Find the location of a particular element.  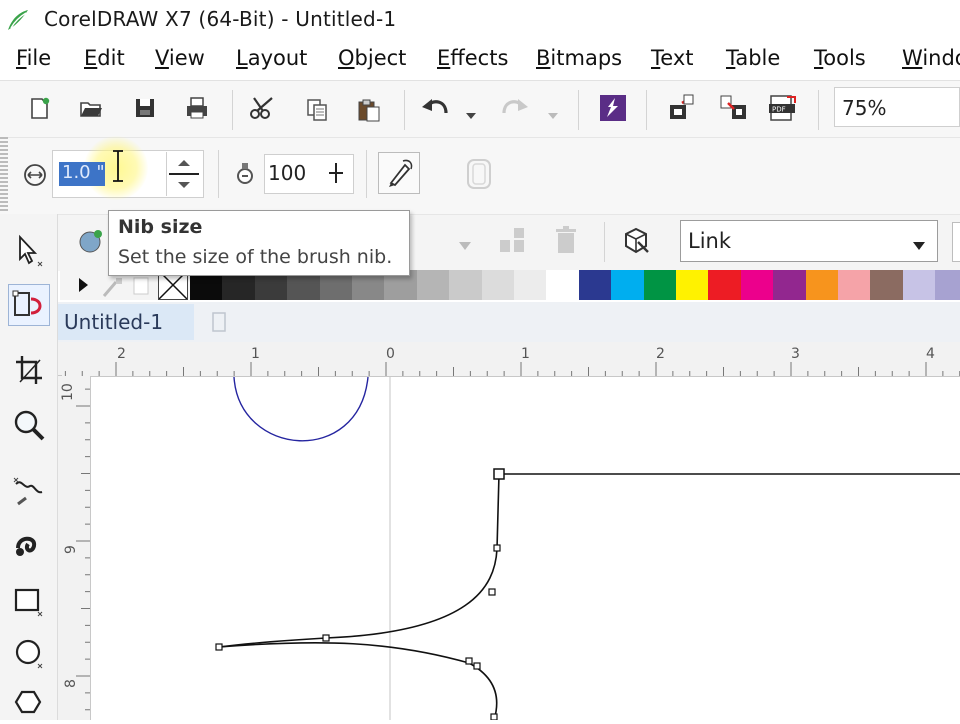

tooltip-description: Set the size of the brush nib. is located at coordinates (255, 257).